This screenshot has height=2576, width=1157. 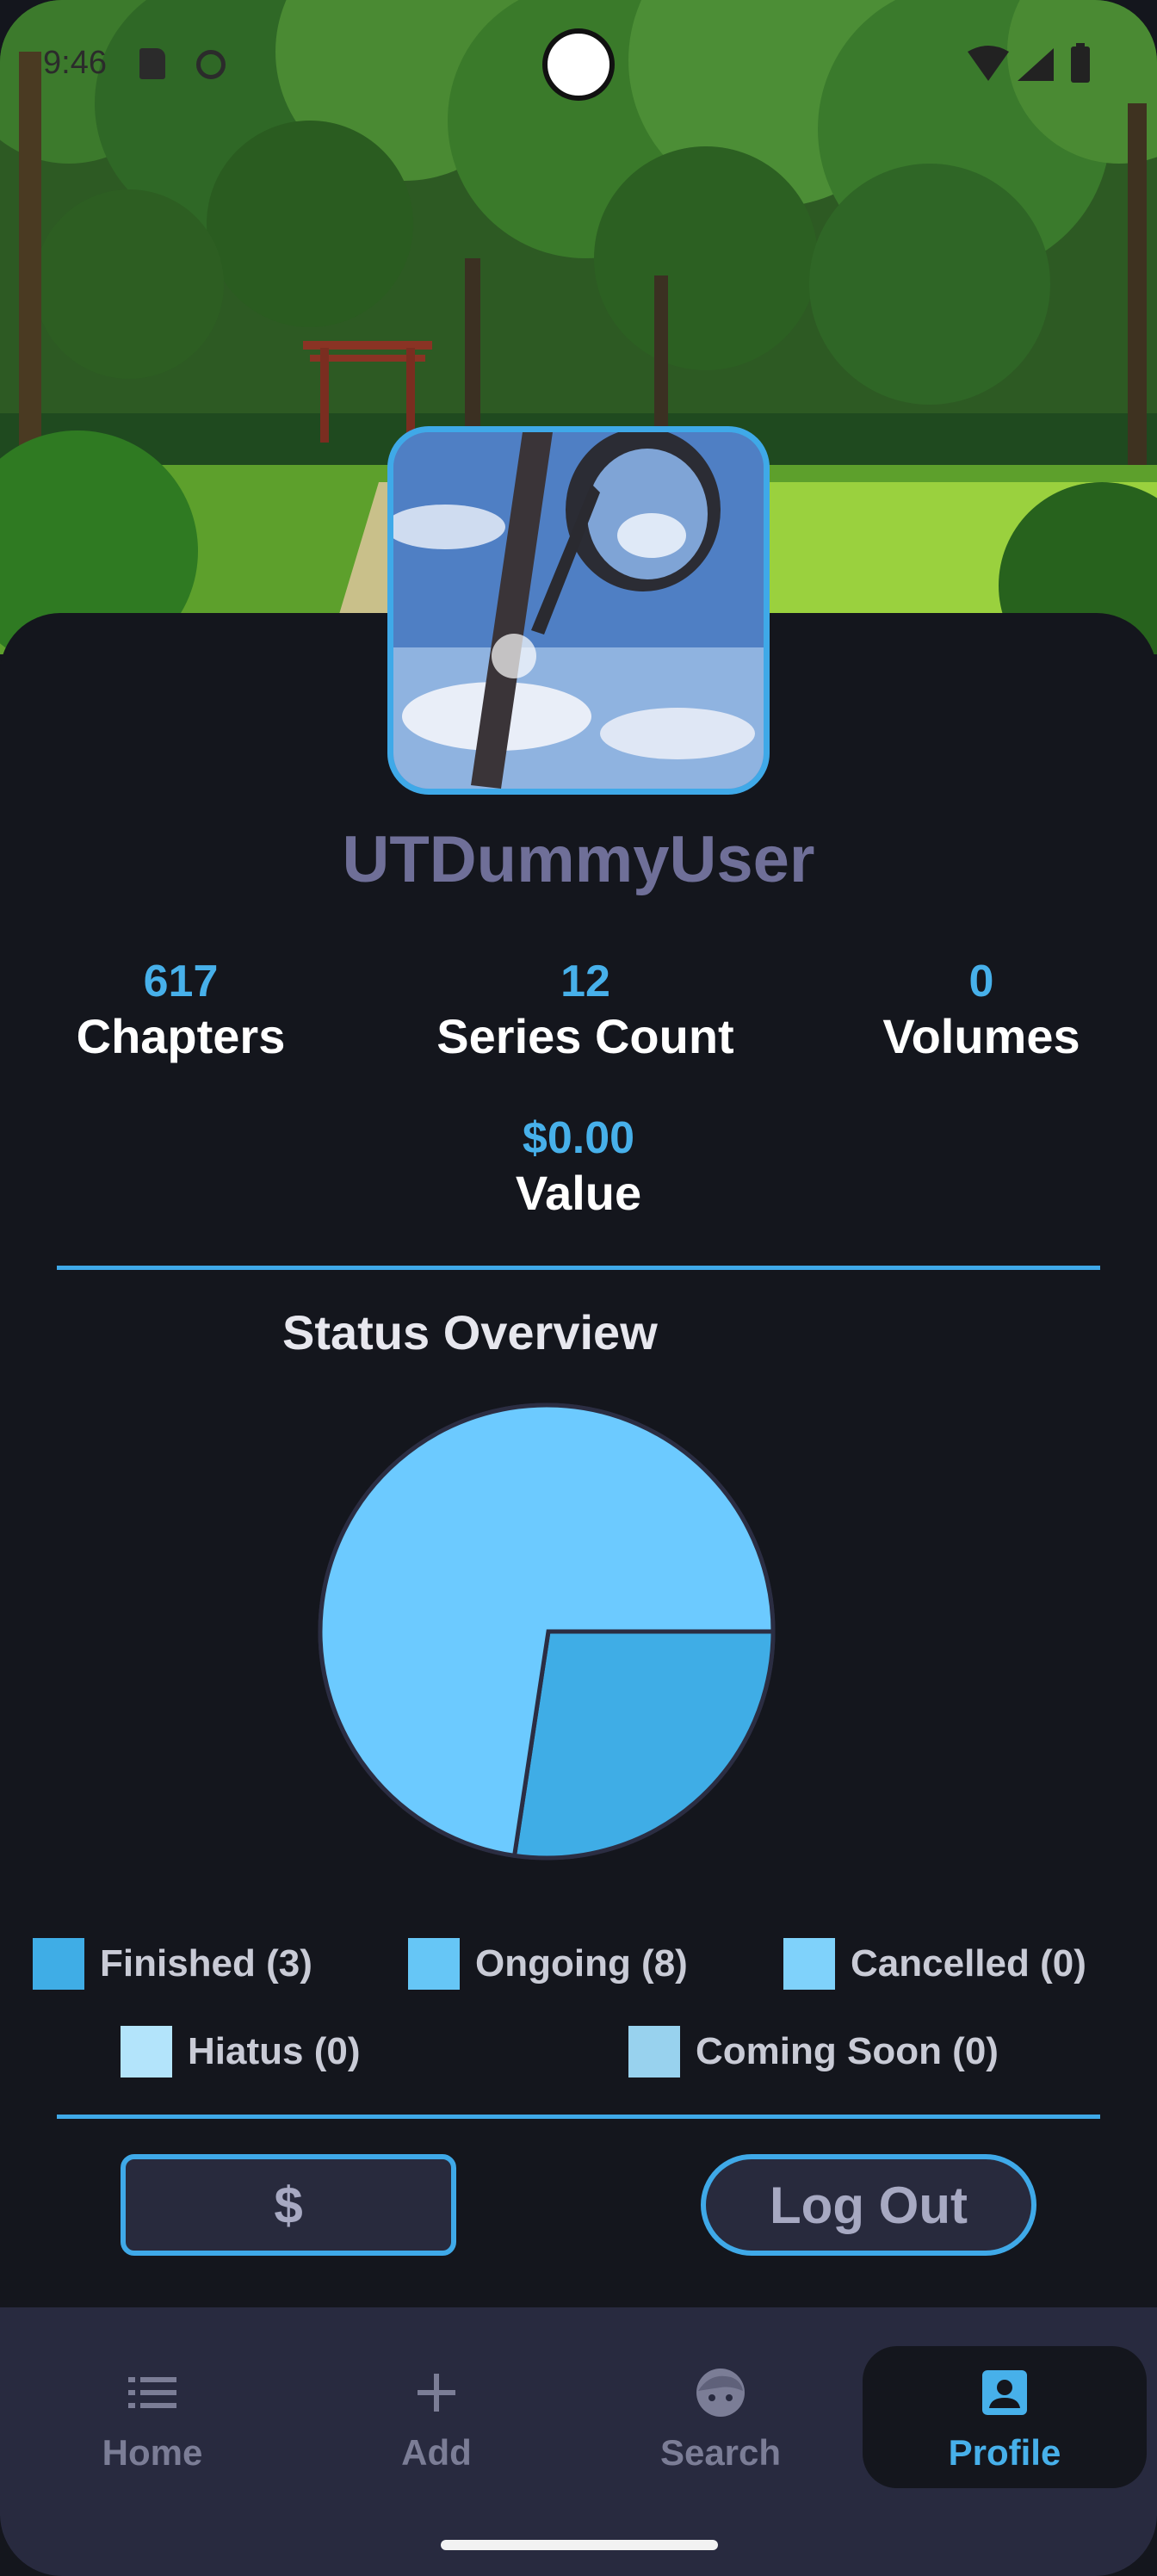 What do you see at coordinates (434, 1964) in the screenshot?
I see `legend-swatch-ongoing` at bounding box center [434, 1964].